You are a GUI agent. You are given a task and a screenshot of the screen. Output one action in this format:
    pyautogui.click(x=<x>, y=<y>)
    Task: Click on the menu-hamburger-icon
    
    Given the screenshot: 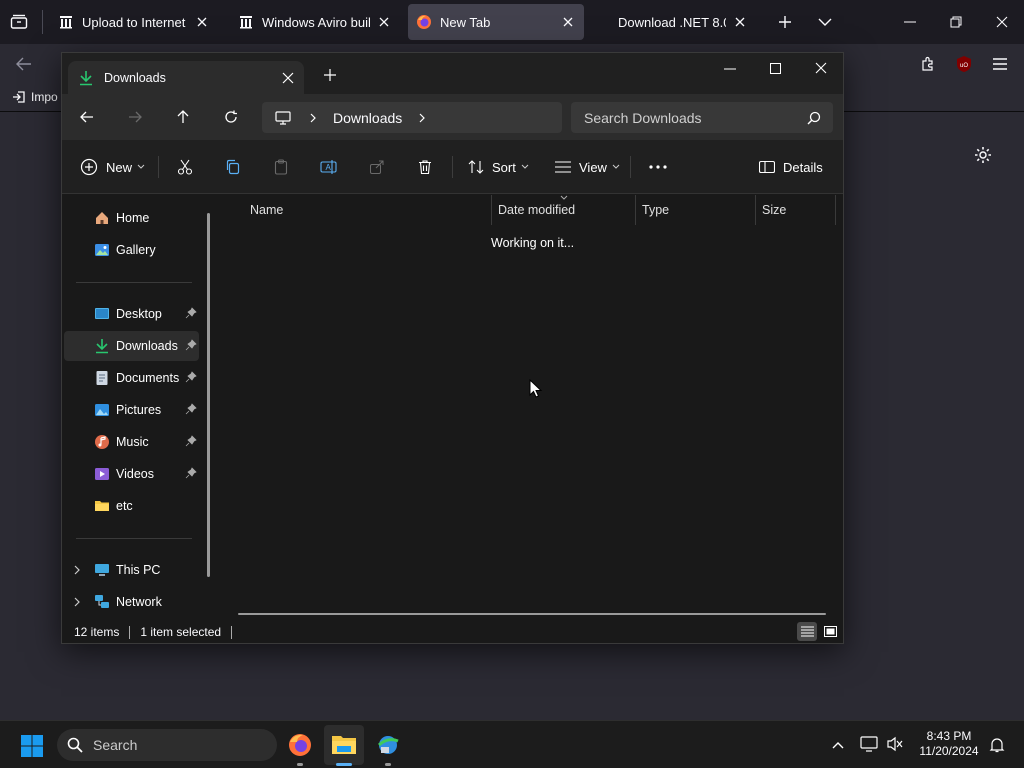 What is the action you would take?
    pyautogui.click(x=1000, y=64)
    